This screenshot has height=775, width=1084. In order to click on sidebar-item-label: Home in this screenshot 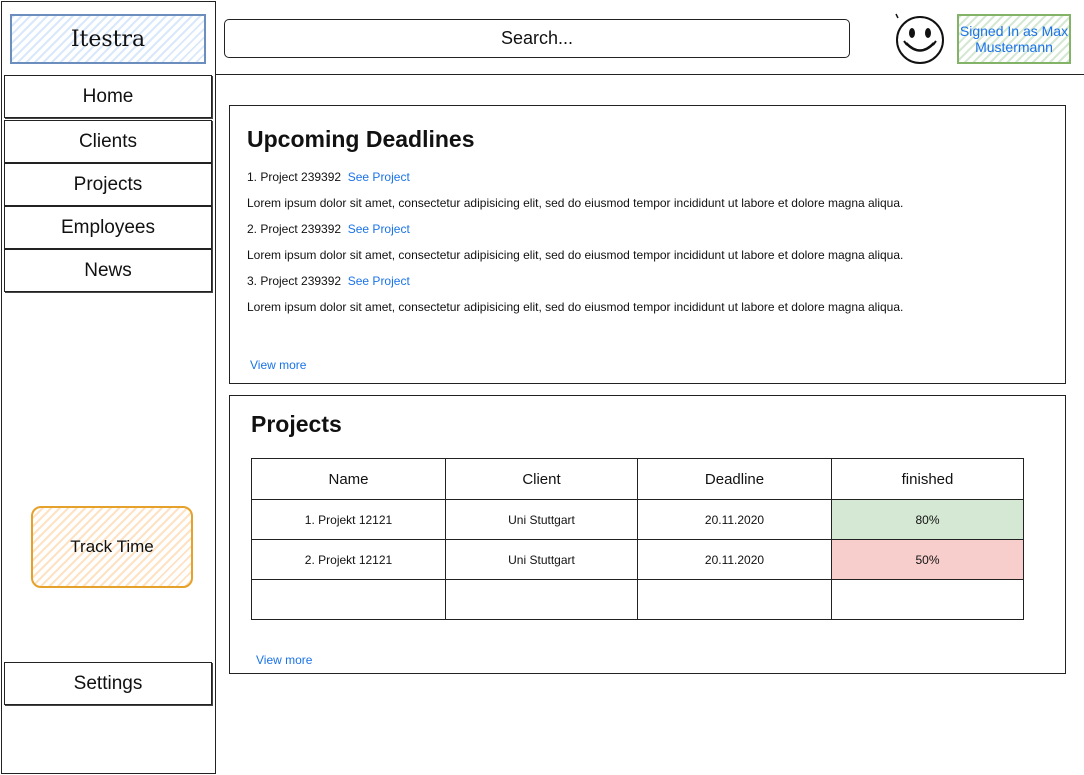, I will do `click(108, 96)`.